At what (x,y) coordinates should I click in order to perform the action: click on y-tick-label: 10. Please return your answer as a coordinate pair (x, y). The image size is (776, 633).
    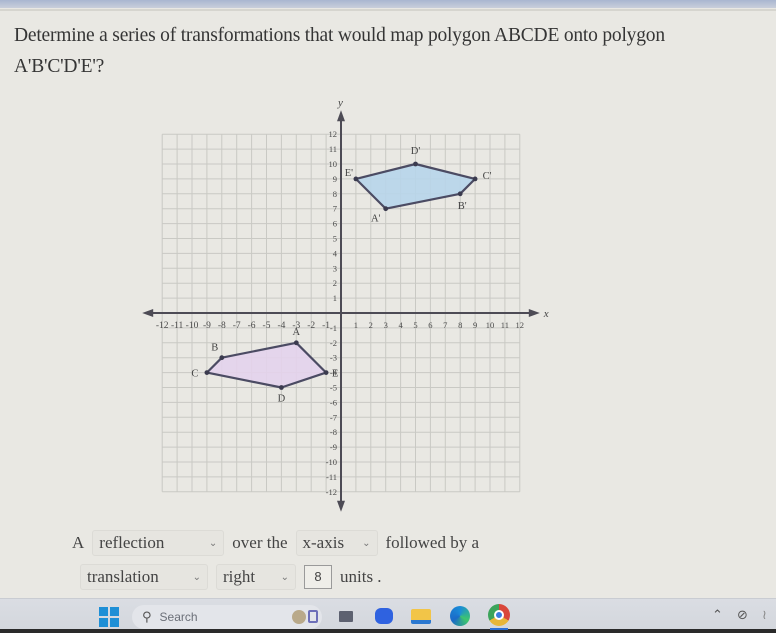
    Looking at the image, I should click on (333, 164).